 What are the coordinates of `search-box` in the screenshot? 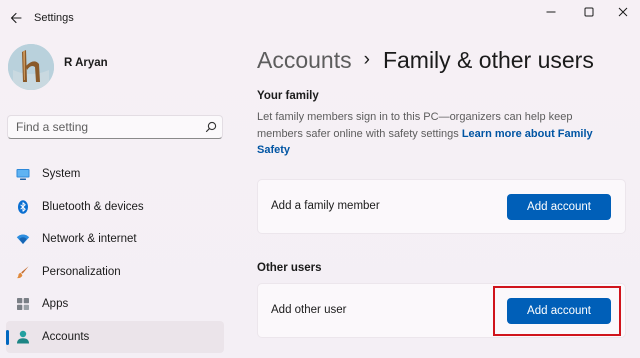 It's located at (115, 127).